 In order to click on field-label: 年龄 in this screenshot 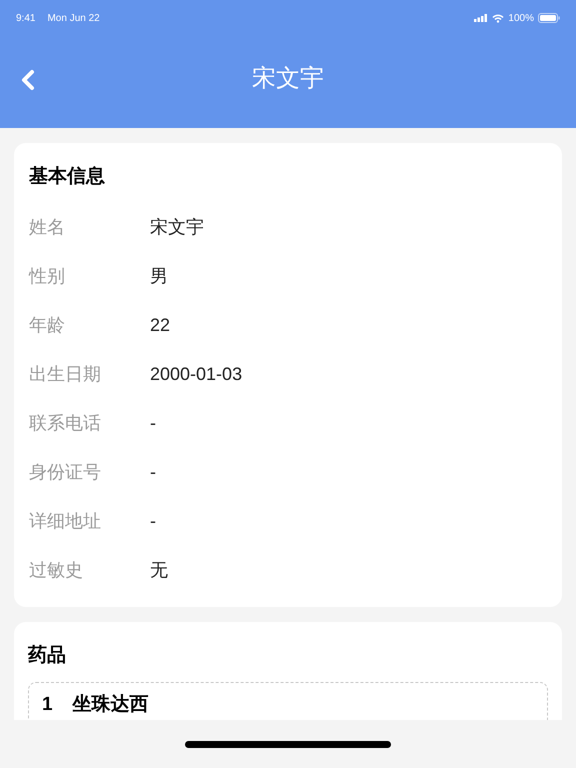, I will do `click(47, 325)`.